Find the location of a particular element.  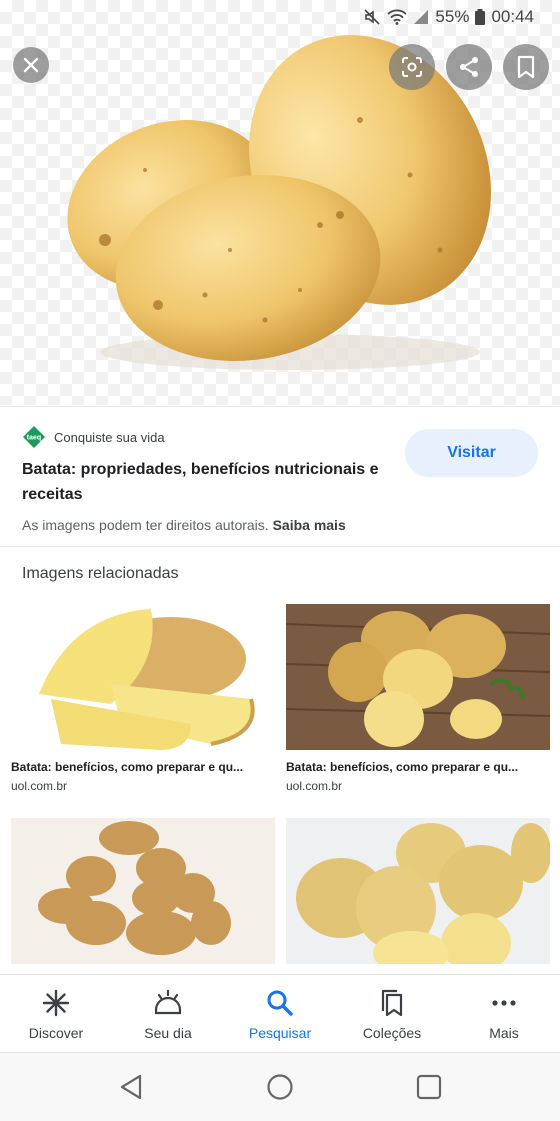

nav-pesquisar: Pesquisar is located at coordinates (280, 1014).